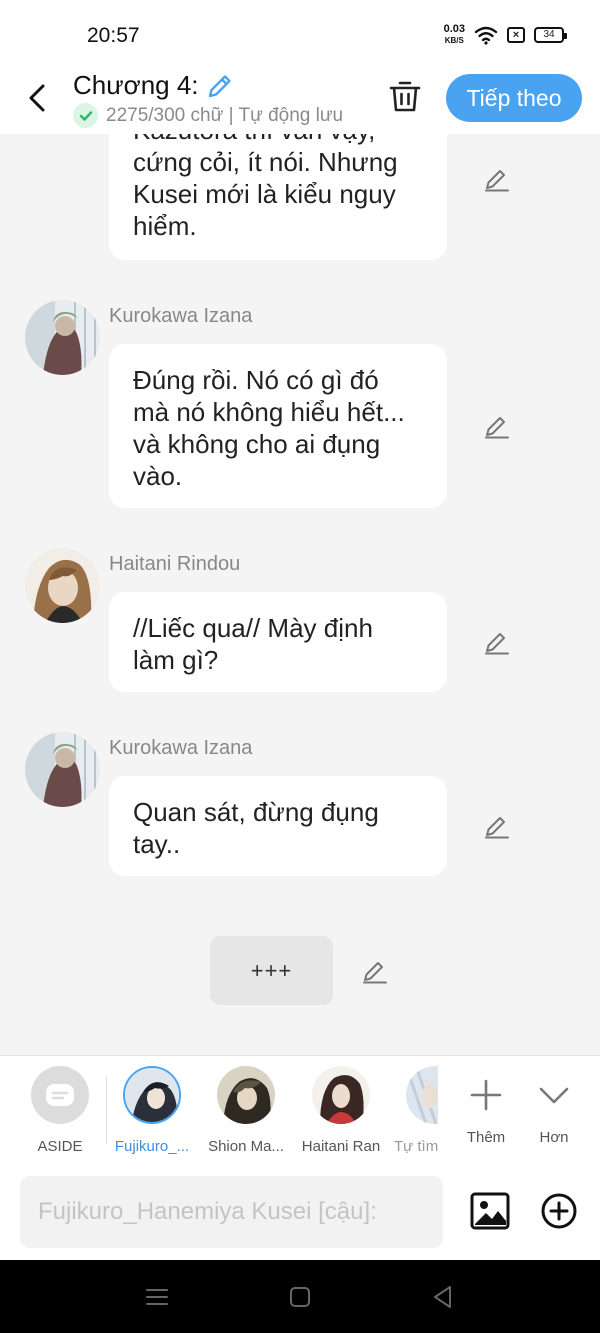  Describe the element at coordinates (158, 476) in the screenshot. I see `message-line: vào.` at that location.